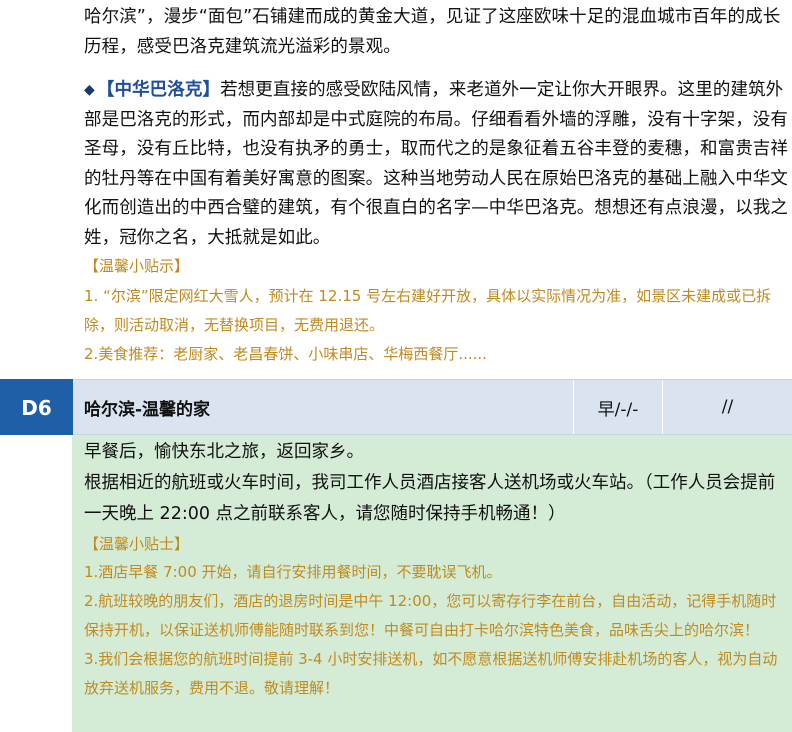  I want to click on tips-title: 【温馨小贴士】, so click(137, 544).